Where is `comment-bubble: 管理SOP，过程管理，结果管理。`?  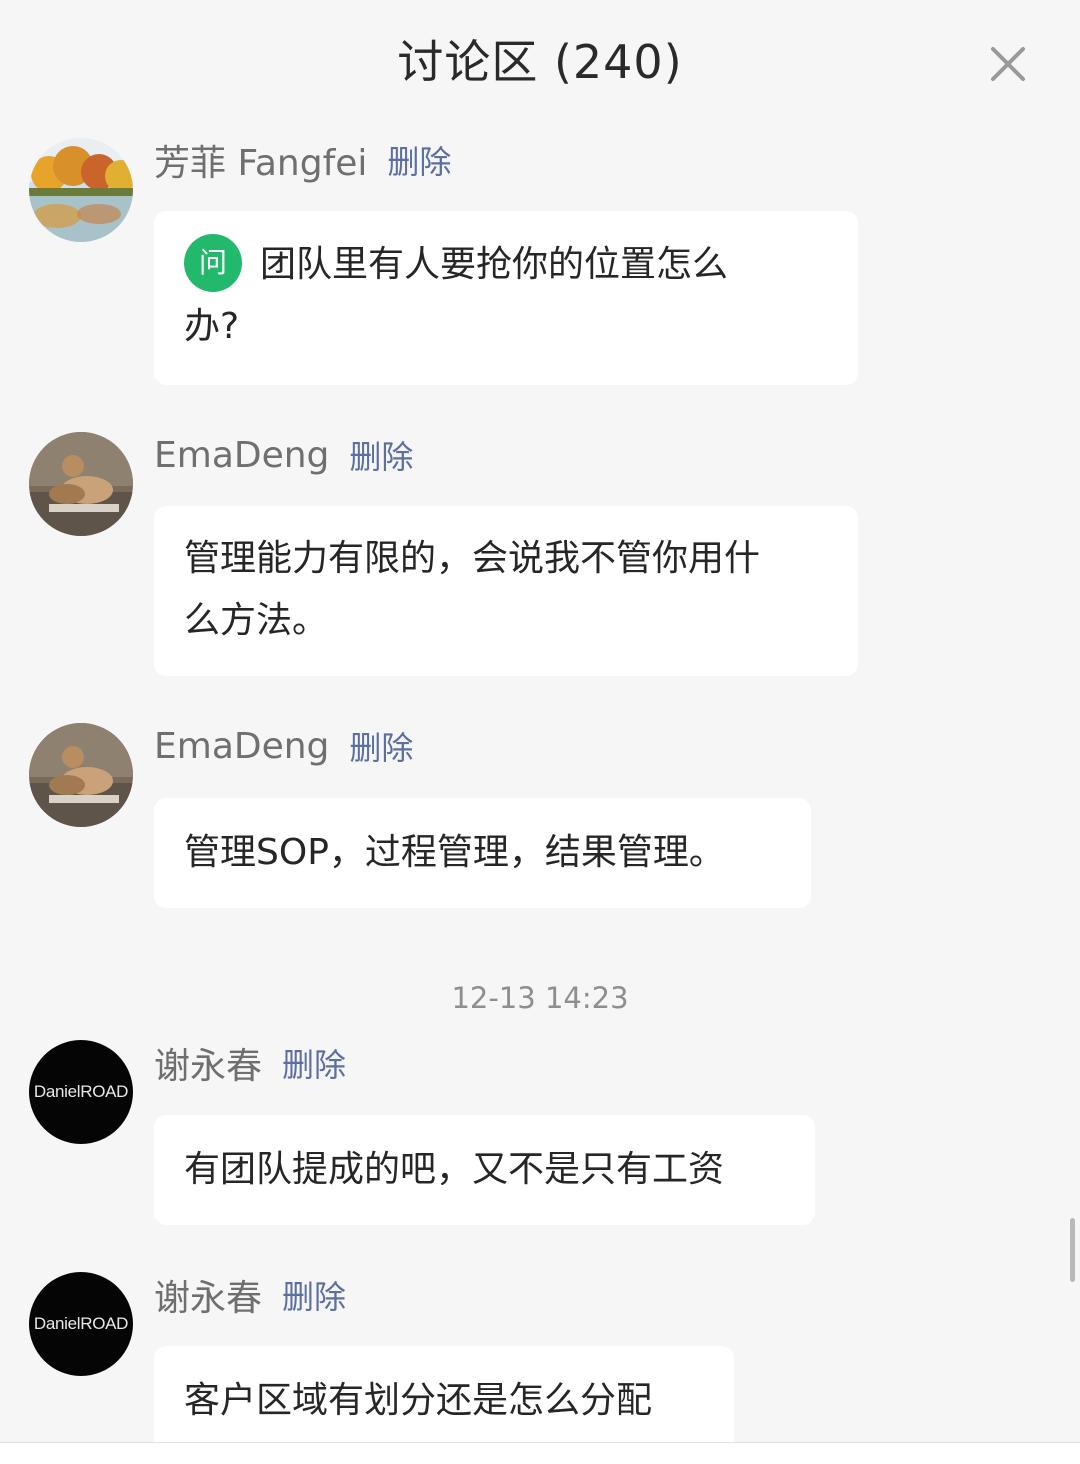 comment-bubble: 管理SOP，过程管理，结果管理。 is located at coordinates (482, 853).